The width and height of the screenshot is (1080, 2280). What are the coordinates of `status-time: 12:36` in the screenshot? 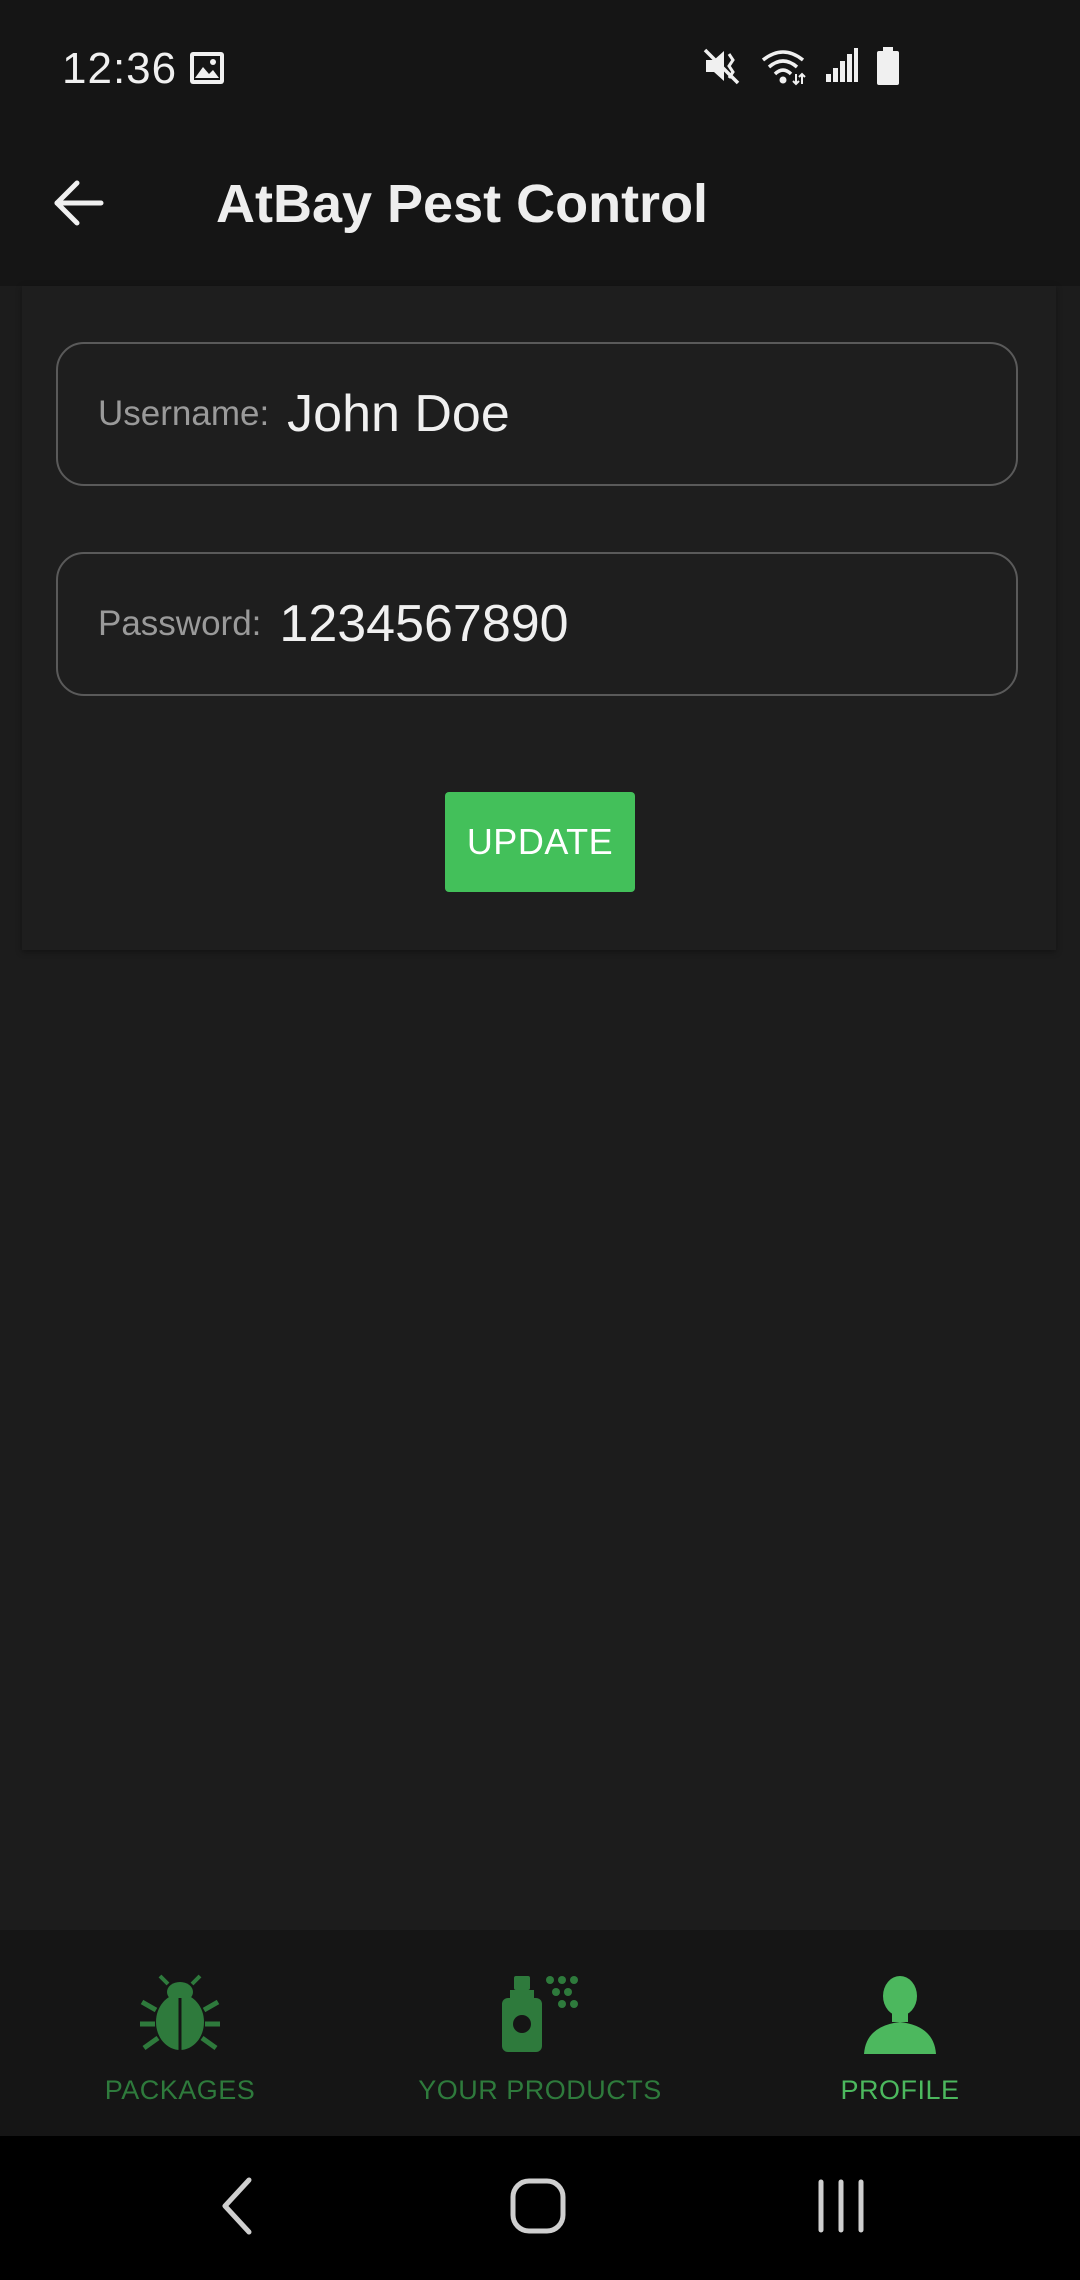 It's located at (120, 68).